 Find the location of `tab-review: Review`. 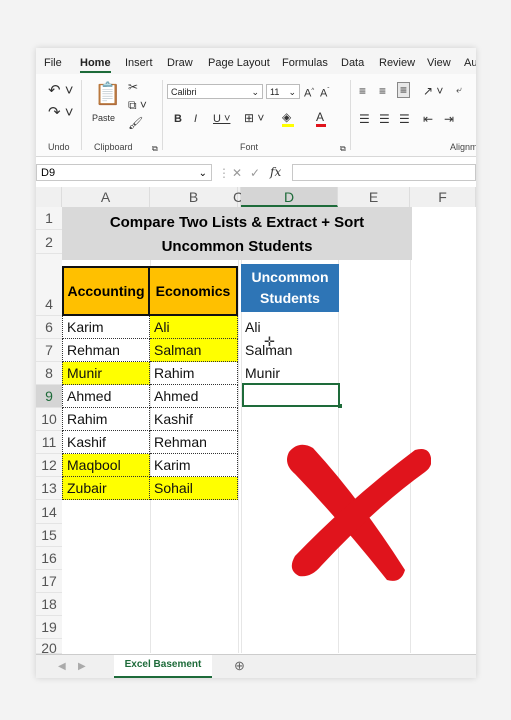

tab-review: Review is located at coordinates (397, 63).